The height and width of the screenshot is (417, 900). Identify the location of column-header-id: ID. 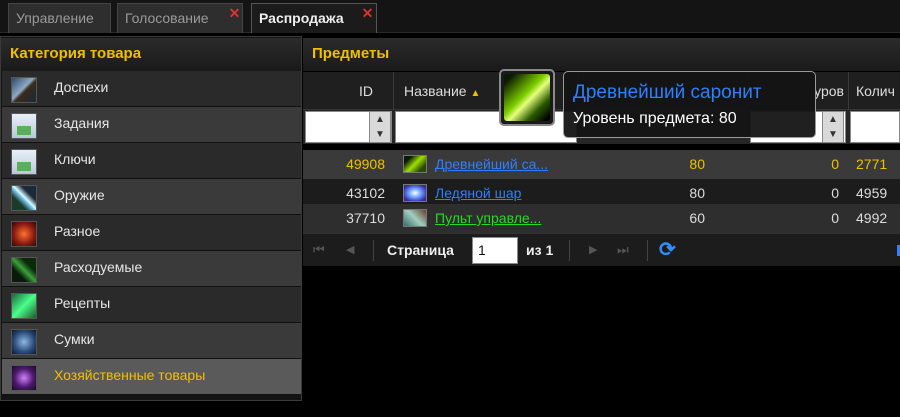
(348, 91).